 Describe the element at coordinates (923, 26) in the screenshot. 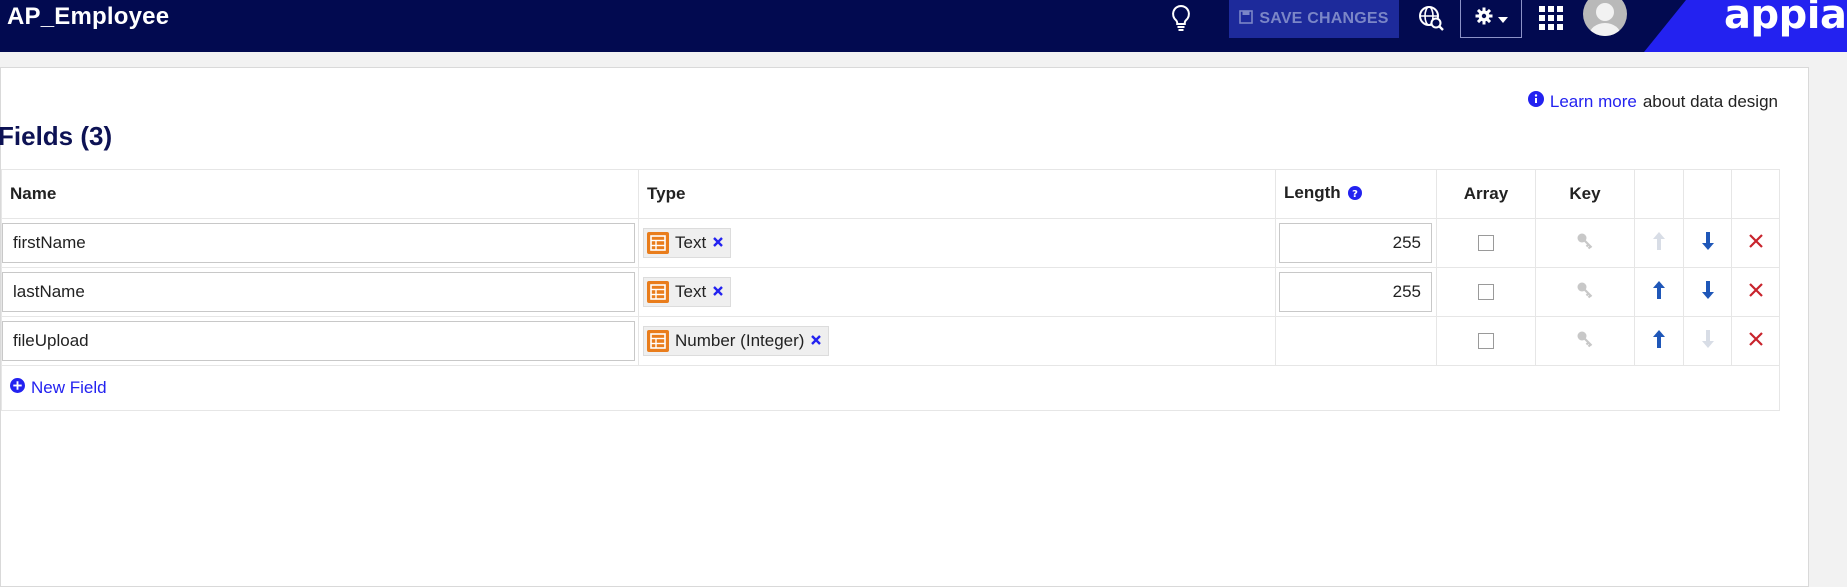

I see `top-bar: AP_Employee SAVE CHANGES appia` at that location.